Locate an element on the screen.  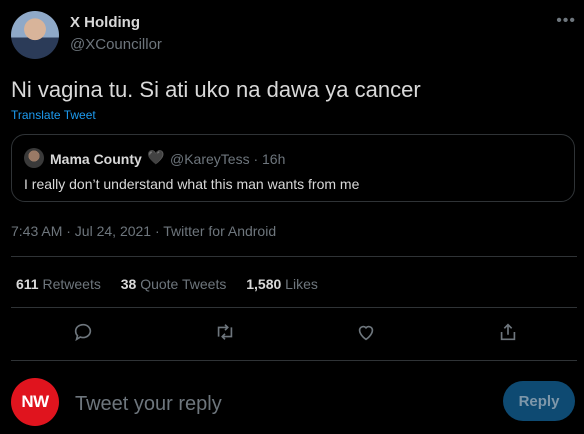
translate-tweet-link: Translate Tweet is located at coordinates (53, 115).